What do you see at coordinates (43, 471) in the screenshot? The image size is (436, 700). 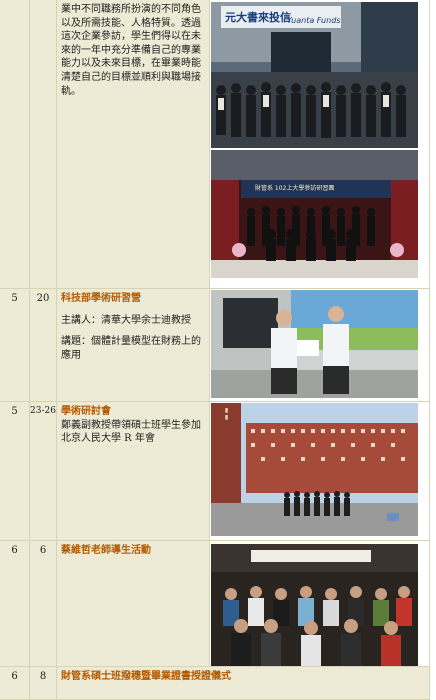 I see `day-cell: 23-26` at bounding box center [43, 471].